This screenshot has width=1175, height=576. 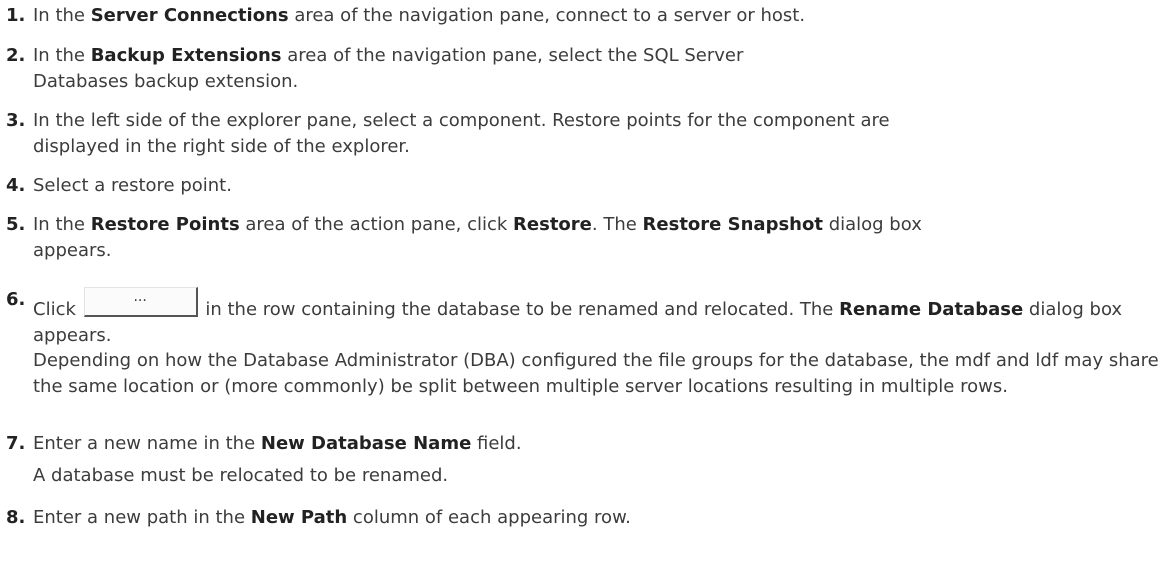 What do you see at coordinates (16, 120) in the screenshot?
I see `step-number: 3.` at bounding box center [16, 120].